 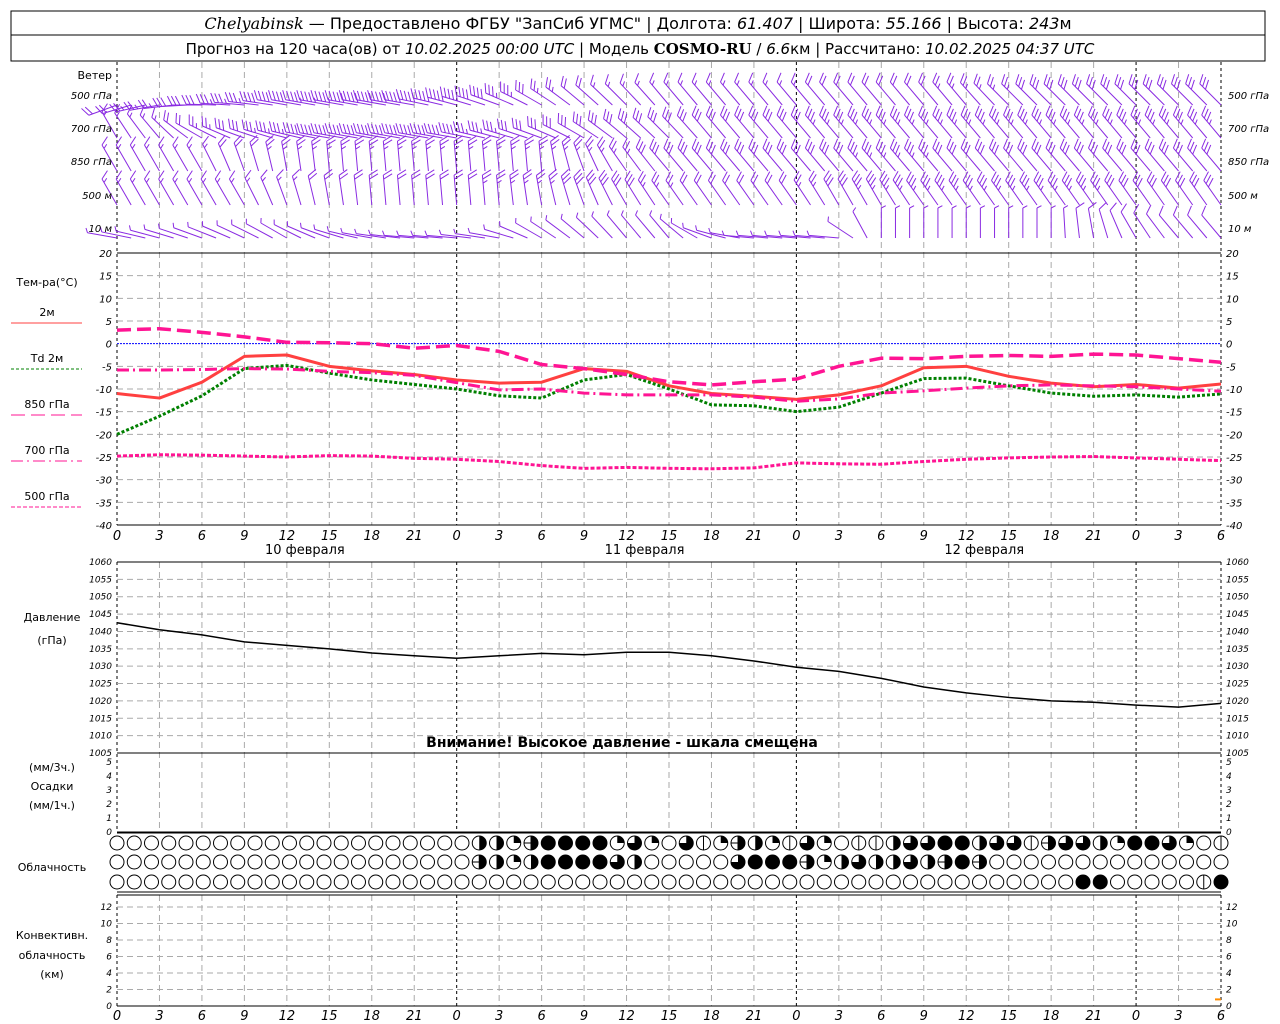 What do you see at coordinates (91, 129) in the screenshot?
I see `wind-level-label-left: 700 гПа` at bounding box center [91, 129].